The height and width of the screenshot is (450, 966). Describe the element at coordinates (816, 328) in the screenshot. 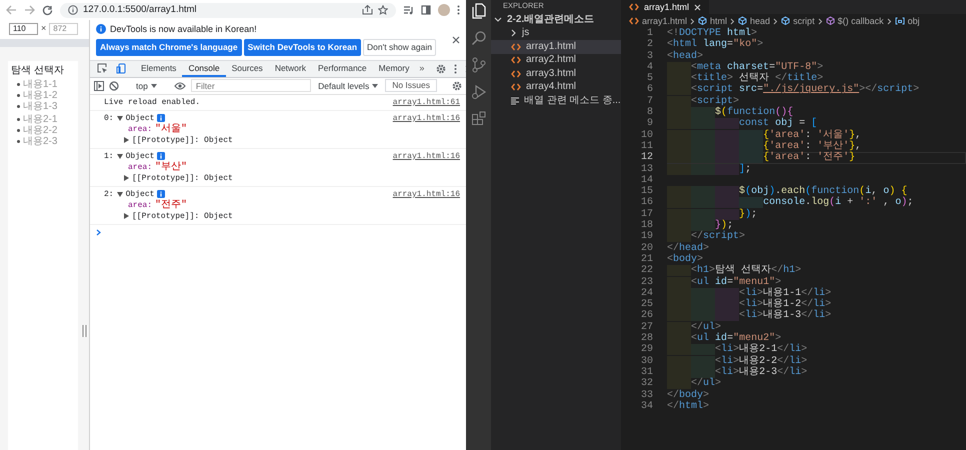

I see `code-line: </ul>` at that location.